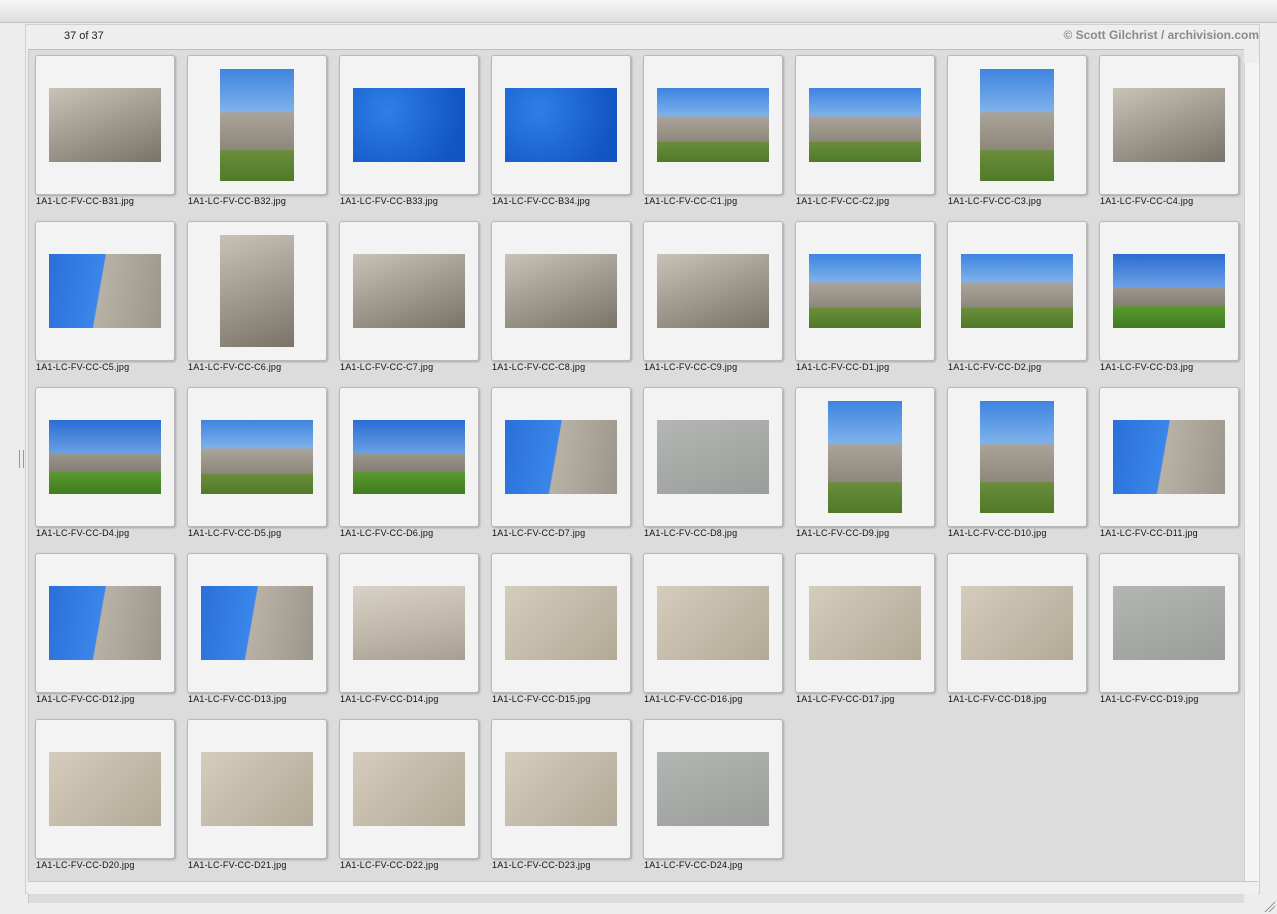 This screenshot has height=914, width=1277. I want to click on thumbnail-item: 1A1-LC-FV-CC-B34.jpg, so click(565, 138).